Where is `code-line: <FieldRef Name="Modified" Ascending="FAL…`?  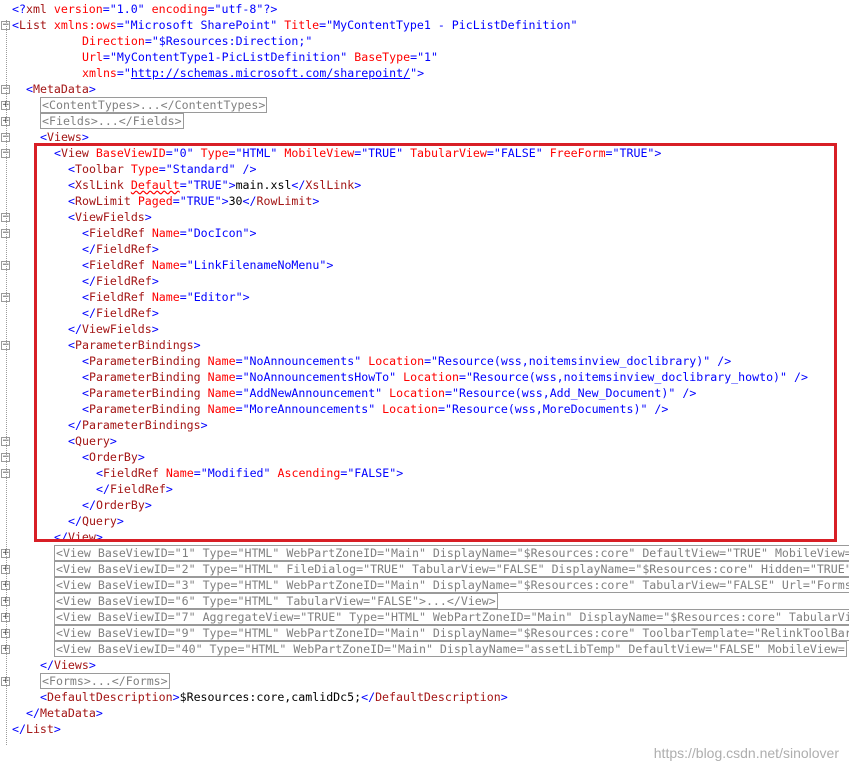 code-line: <FieldRef Name="Modified" Ascending="FAL… is located at coordinates (249, 473).